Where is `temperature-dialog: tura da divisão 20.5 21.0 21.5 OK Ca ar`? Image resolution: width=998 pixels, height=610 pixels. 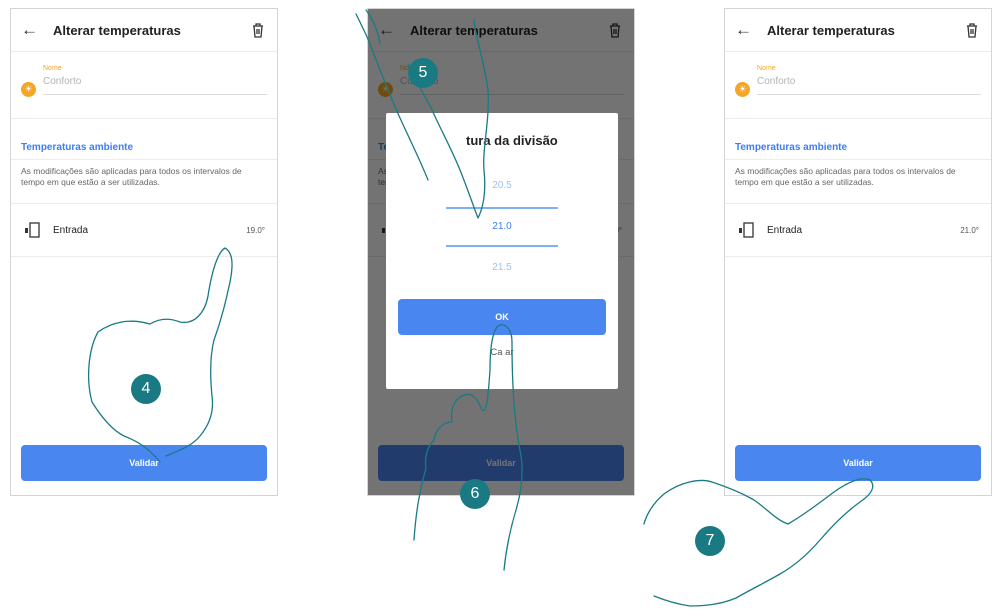
temperature-dialog: tura da divisão 20.5 21.0 21.5 OK Ca ar is located at coordinates (502, 251).